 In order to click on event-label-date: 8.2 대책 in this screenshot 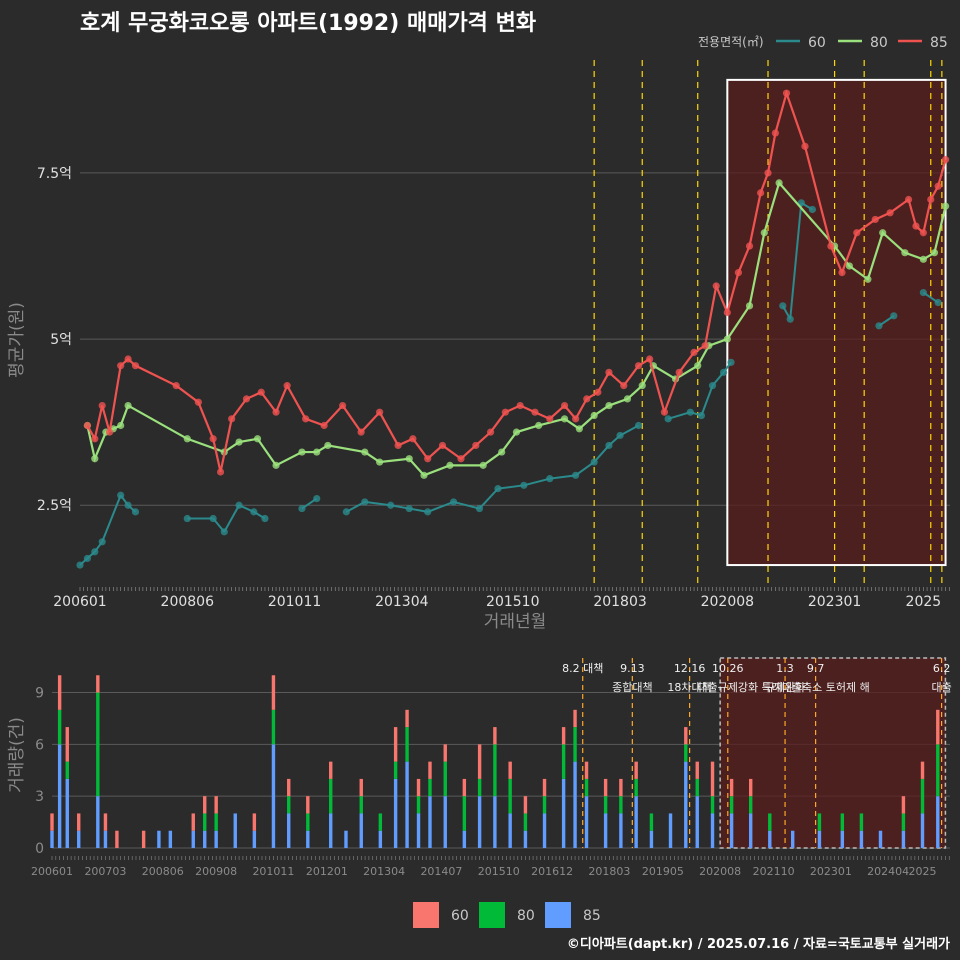, I will do `click(582, 668)`.